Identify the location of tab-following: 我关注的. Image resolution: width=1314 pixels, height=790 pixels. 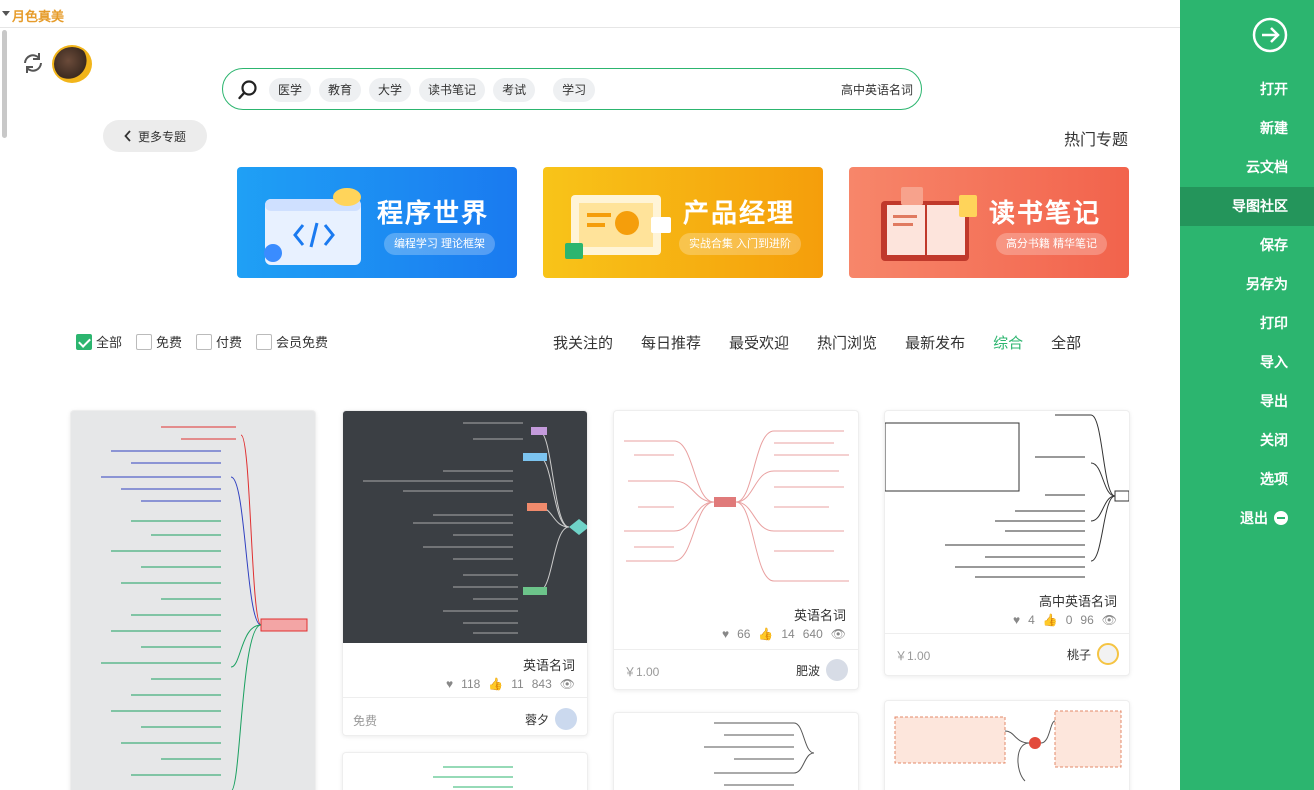
(583, 342).